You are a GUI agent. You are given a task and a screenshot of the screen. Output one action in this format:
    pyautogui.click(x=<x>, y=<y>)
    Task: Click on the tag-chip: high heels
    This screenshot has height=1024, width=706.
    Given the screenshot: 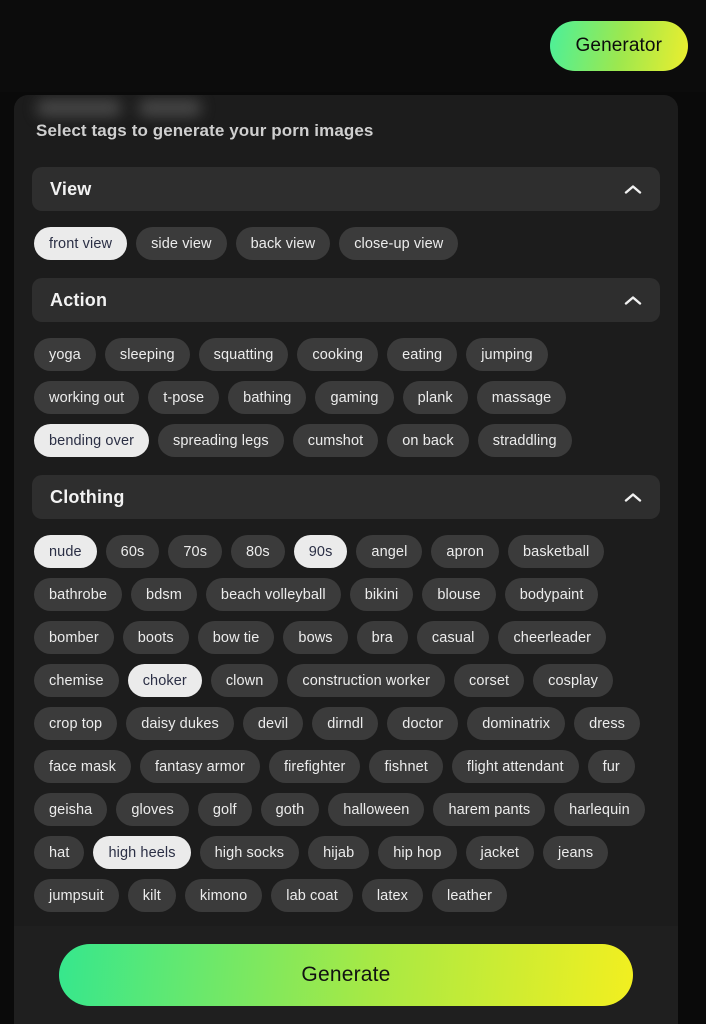 What is the action you would take?
    pyautogui.click(x=142, y=852)
    